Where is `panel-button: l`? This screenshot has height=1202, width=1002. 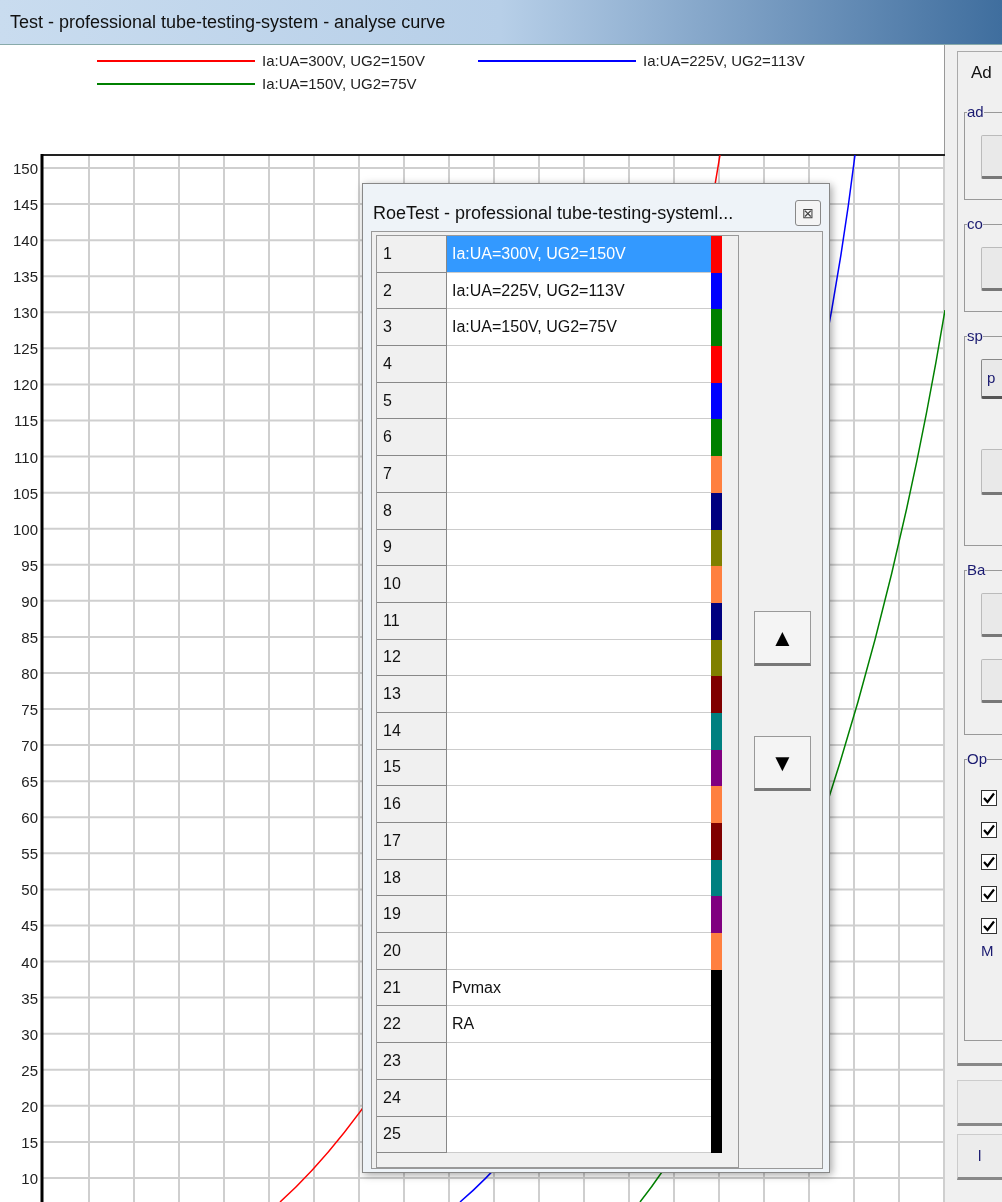 panel-button: l is located at coordinates (979, 1157).